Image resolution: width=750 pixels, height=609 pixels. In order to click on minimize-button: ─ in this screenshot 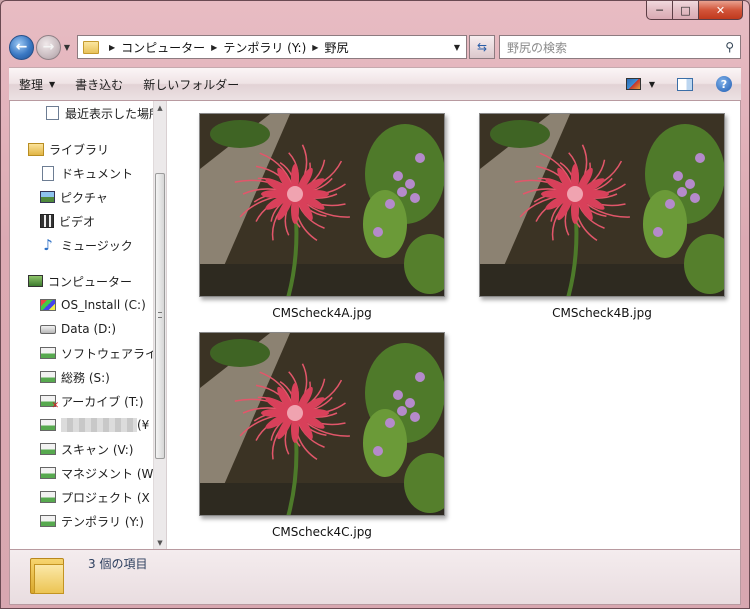, I will do `click(659, 10)`.